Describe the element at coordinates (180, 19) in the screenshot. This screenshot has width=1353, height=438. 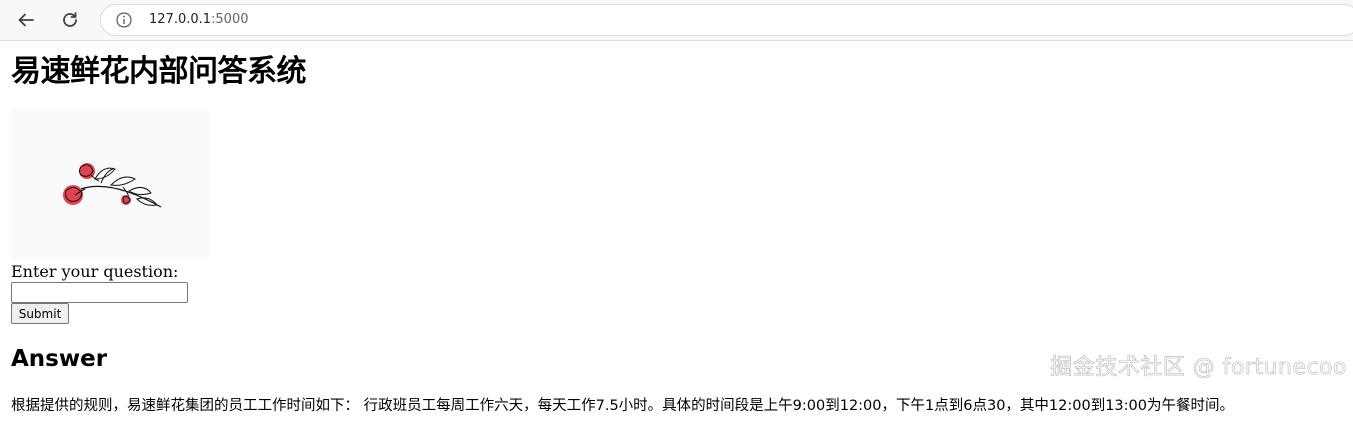
I see `url-host: 127.0.0.1` at that location.